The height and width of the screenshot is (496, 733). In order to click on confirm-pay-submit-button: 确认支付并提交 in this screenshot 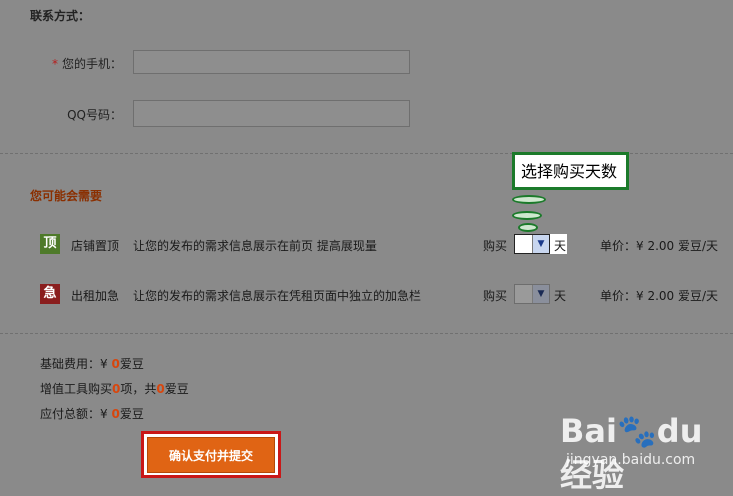, I will do `click(211, 455)`.